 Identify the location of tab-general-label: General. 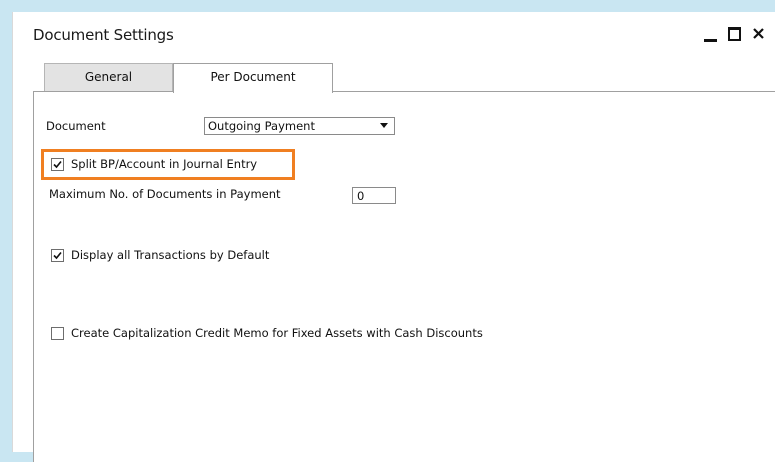
(108, 77).